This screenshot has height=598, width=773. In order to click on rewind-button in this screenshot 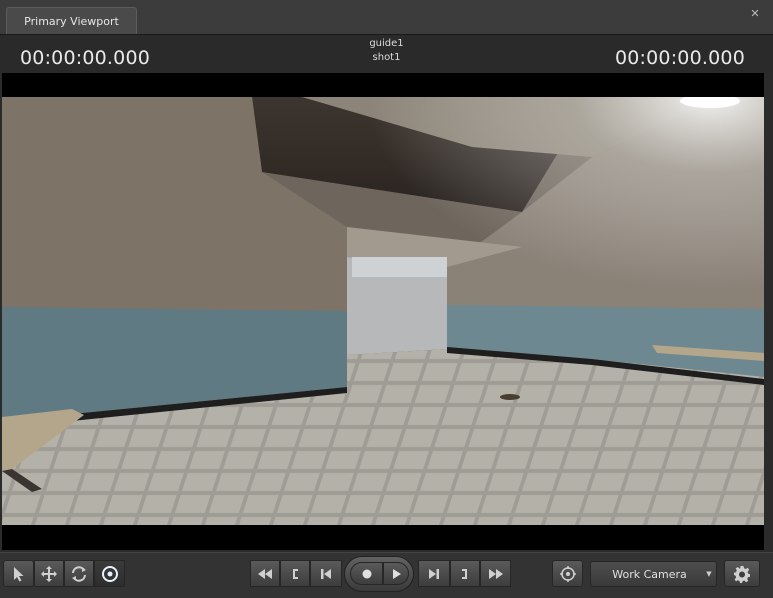, I will do `click(265, 573)`.